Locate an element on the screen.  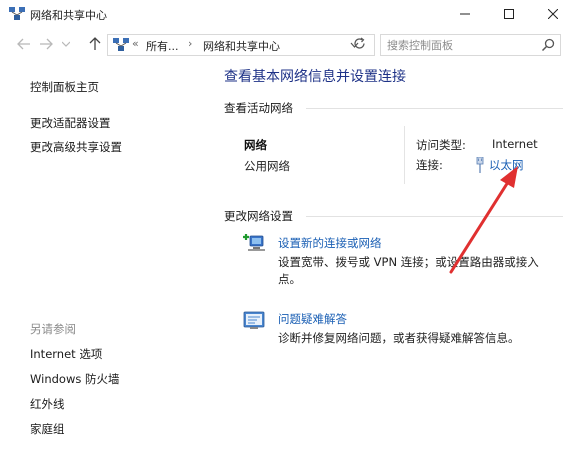
back-button is located at coordinates (24, 44).